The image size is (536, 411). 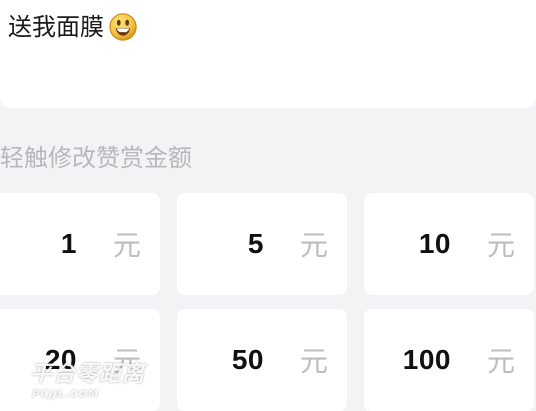 I want to click on message-text-row: 送我面膜, so click(x=73, y=27).